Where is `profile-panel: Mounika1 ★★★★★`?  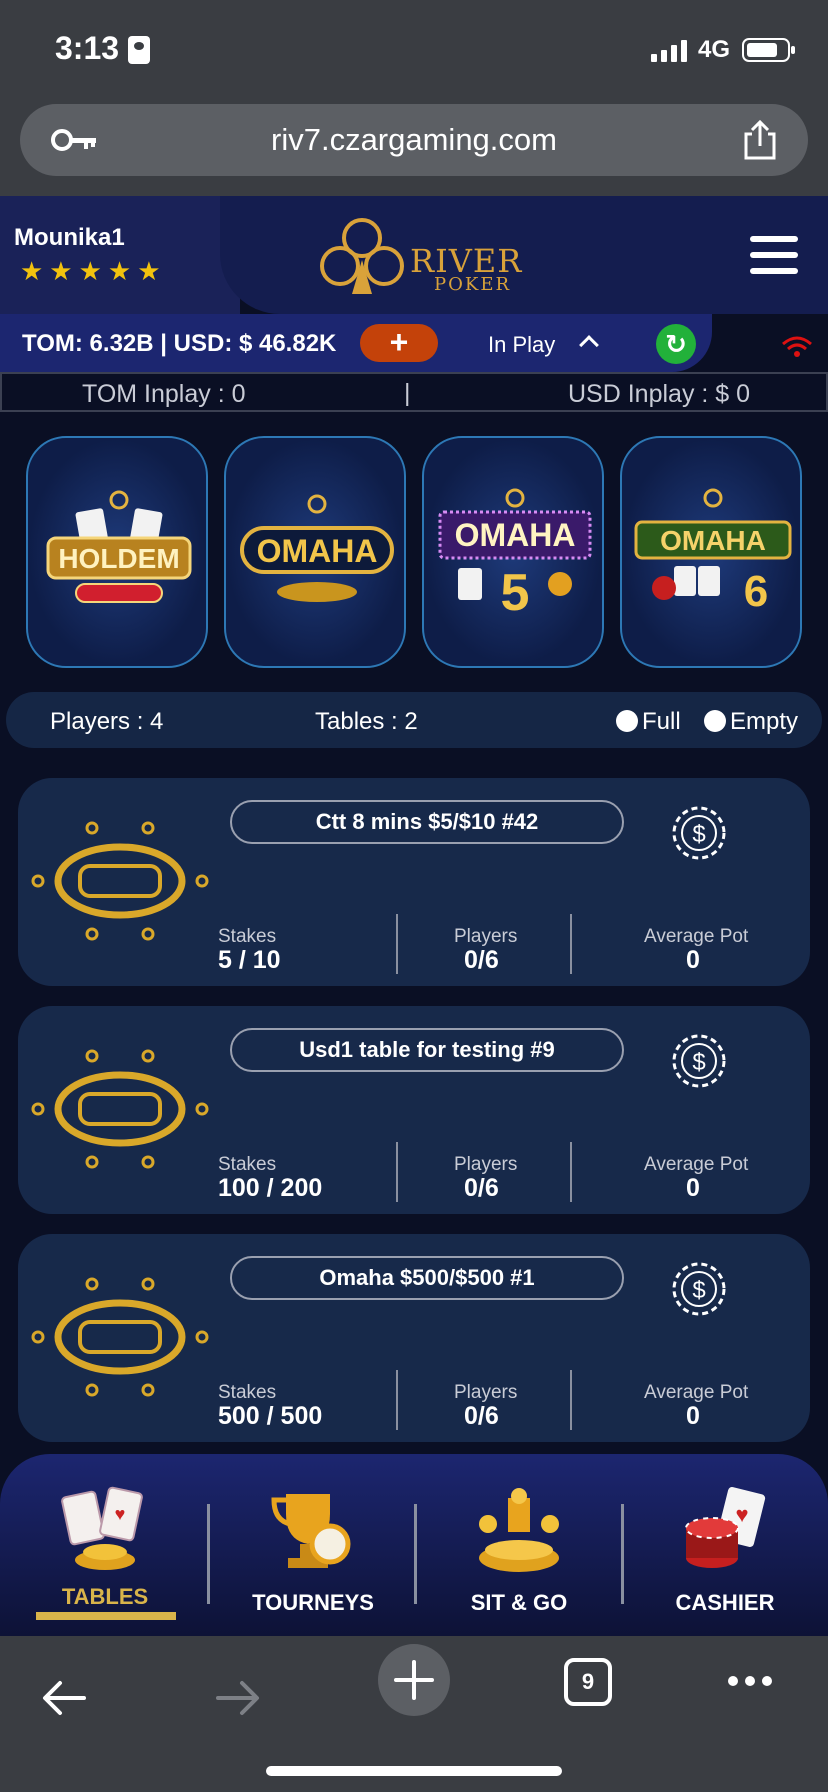
profile-panel: Mounika1 ★★★★★ is located at coordinates (120, 256).